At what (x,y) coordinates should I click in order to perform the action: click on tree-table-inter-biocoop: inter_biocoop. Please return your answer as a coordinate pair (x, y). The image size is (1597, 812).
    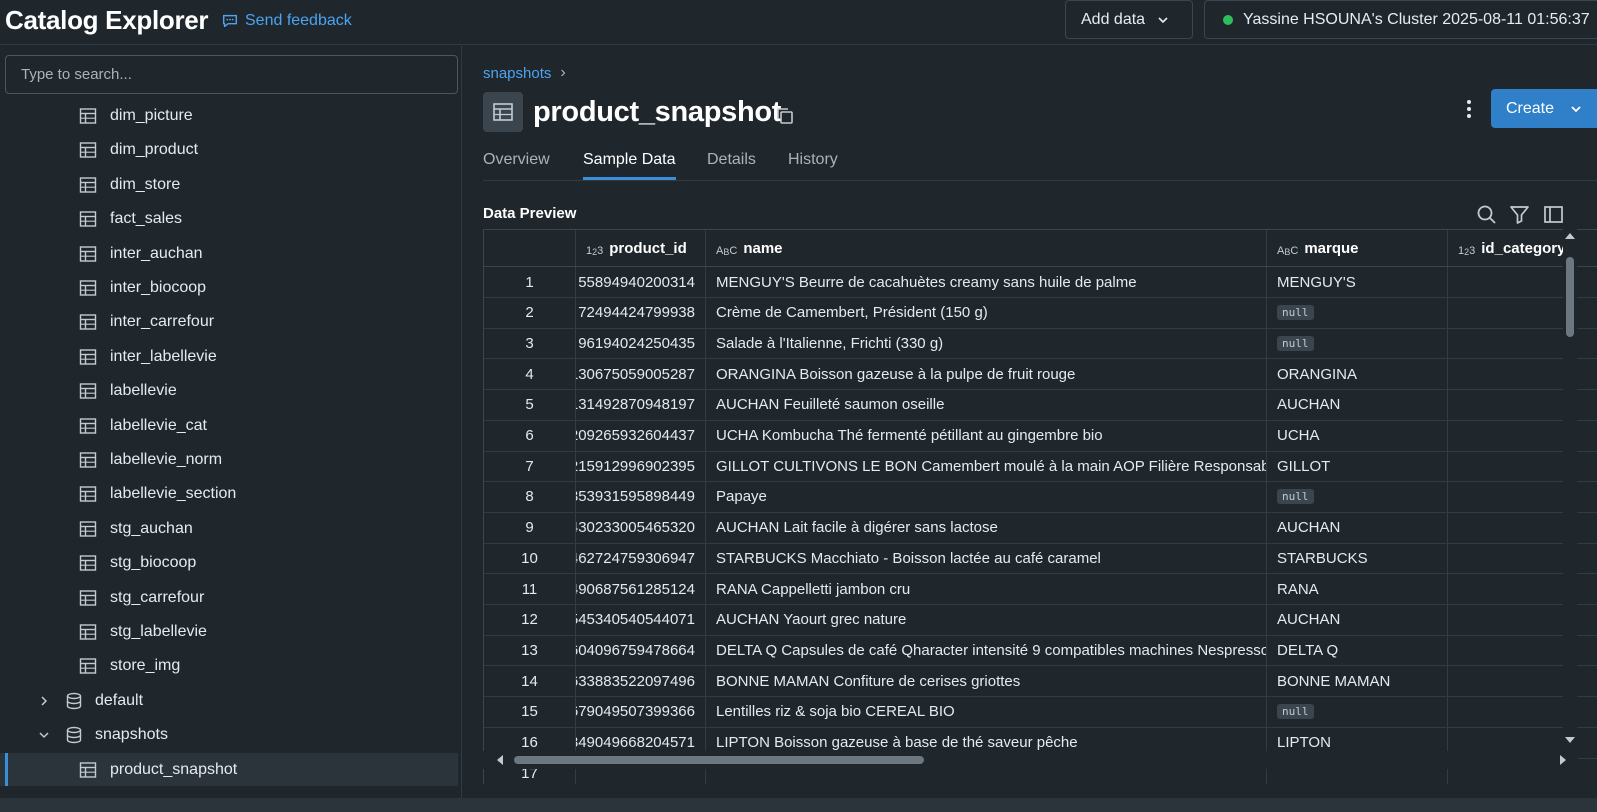
    Looking at the image, I should click on (229, 287).